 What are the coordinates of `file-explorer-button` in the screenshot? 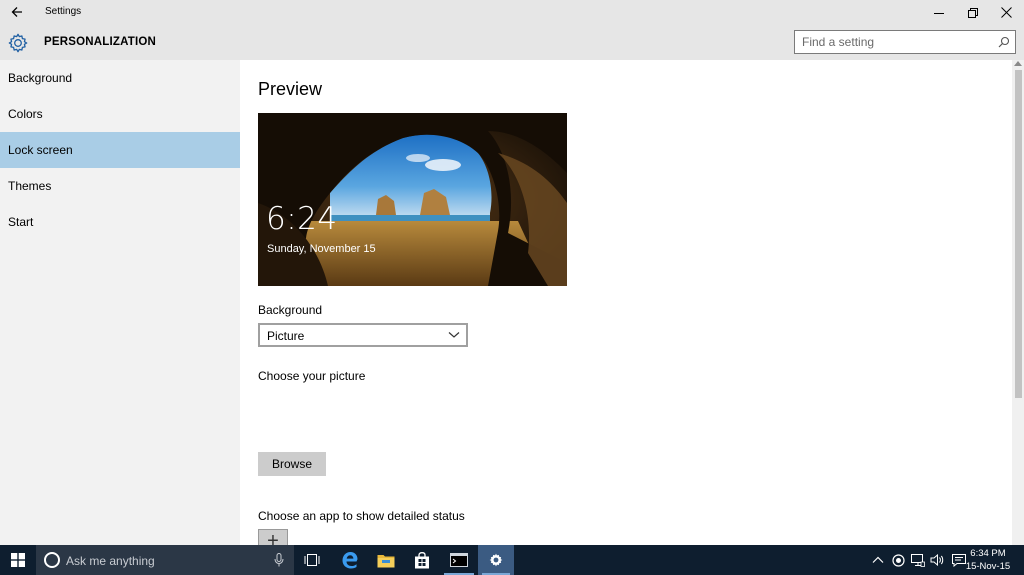 It's located at (386, 560).